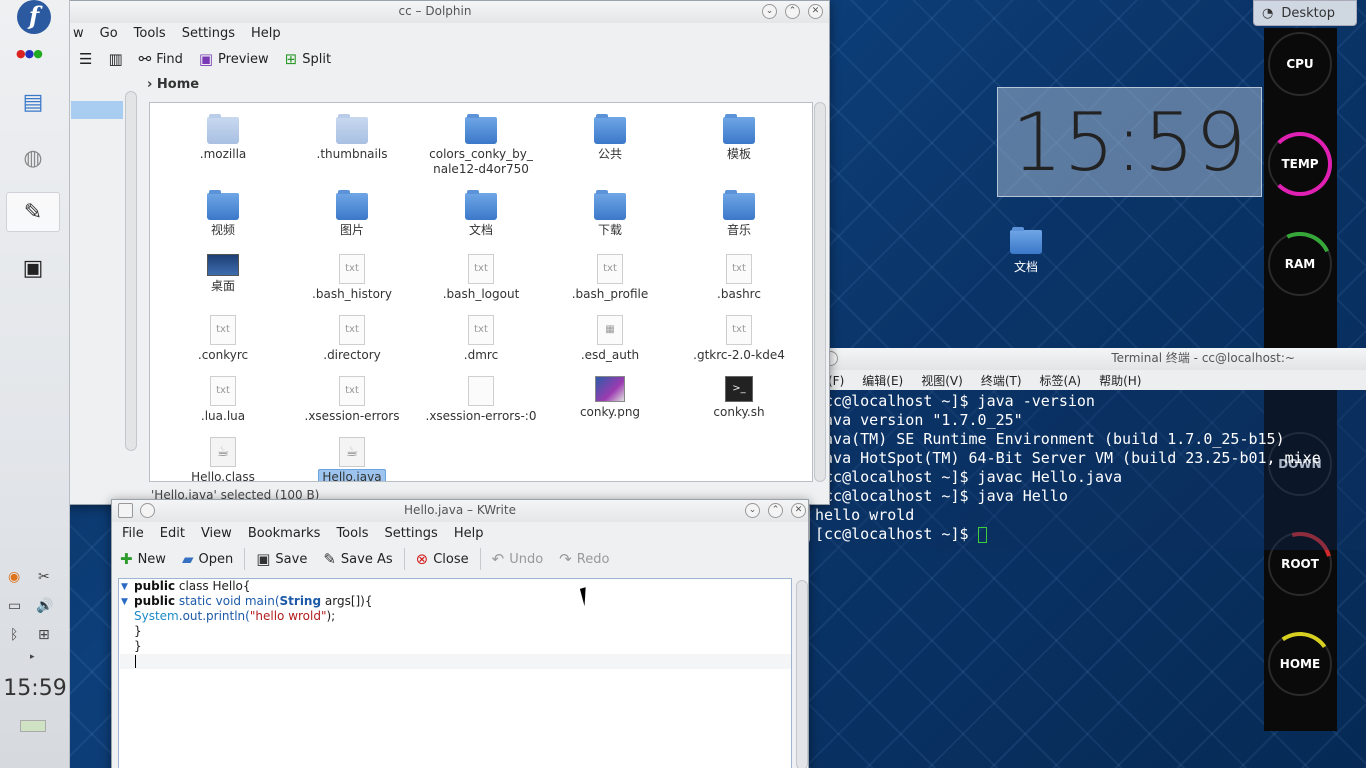  What do you see at coordinates (481, 400) in the screenshot?
I see `file-item: . .xsession-errors-:0` at bounding box center [481, 400].